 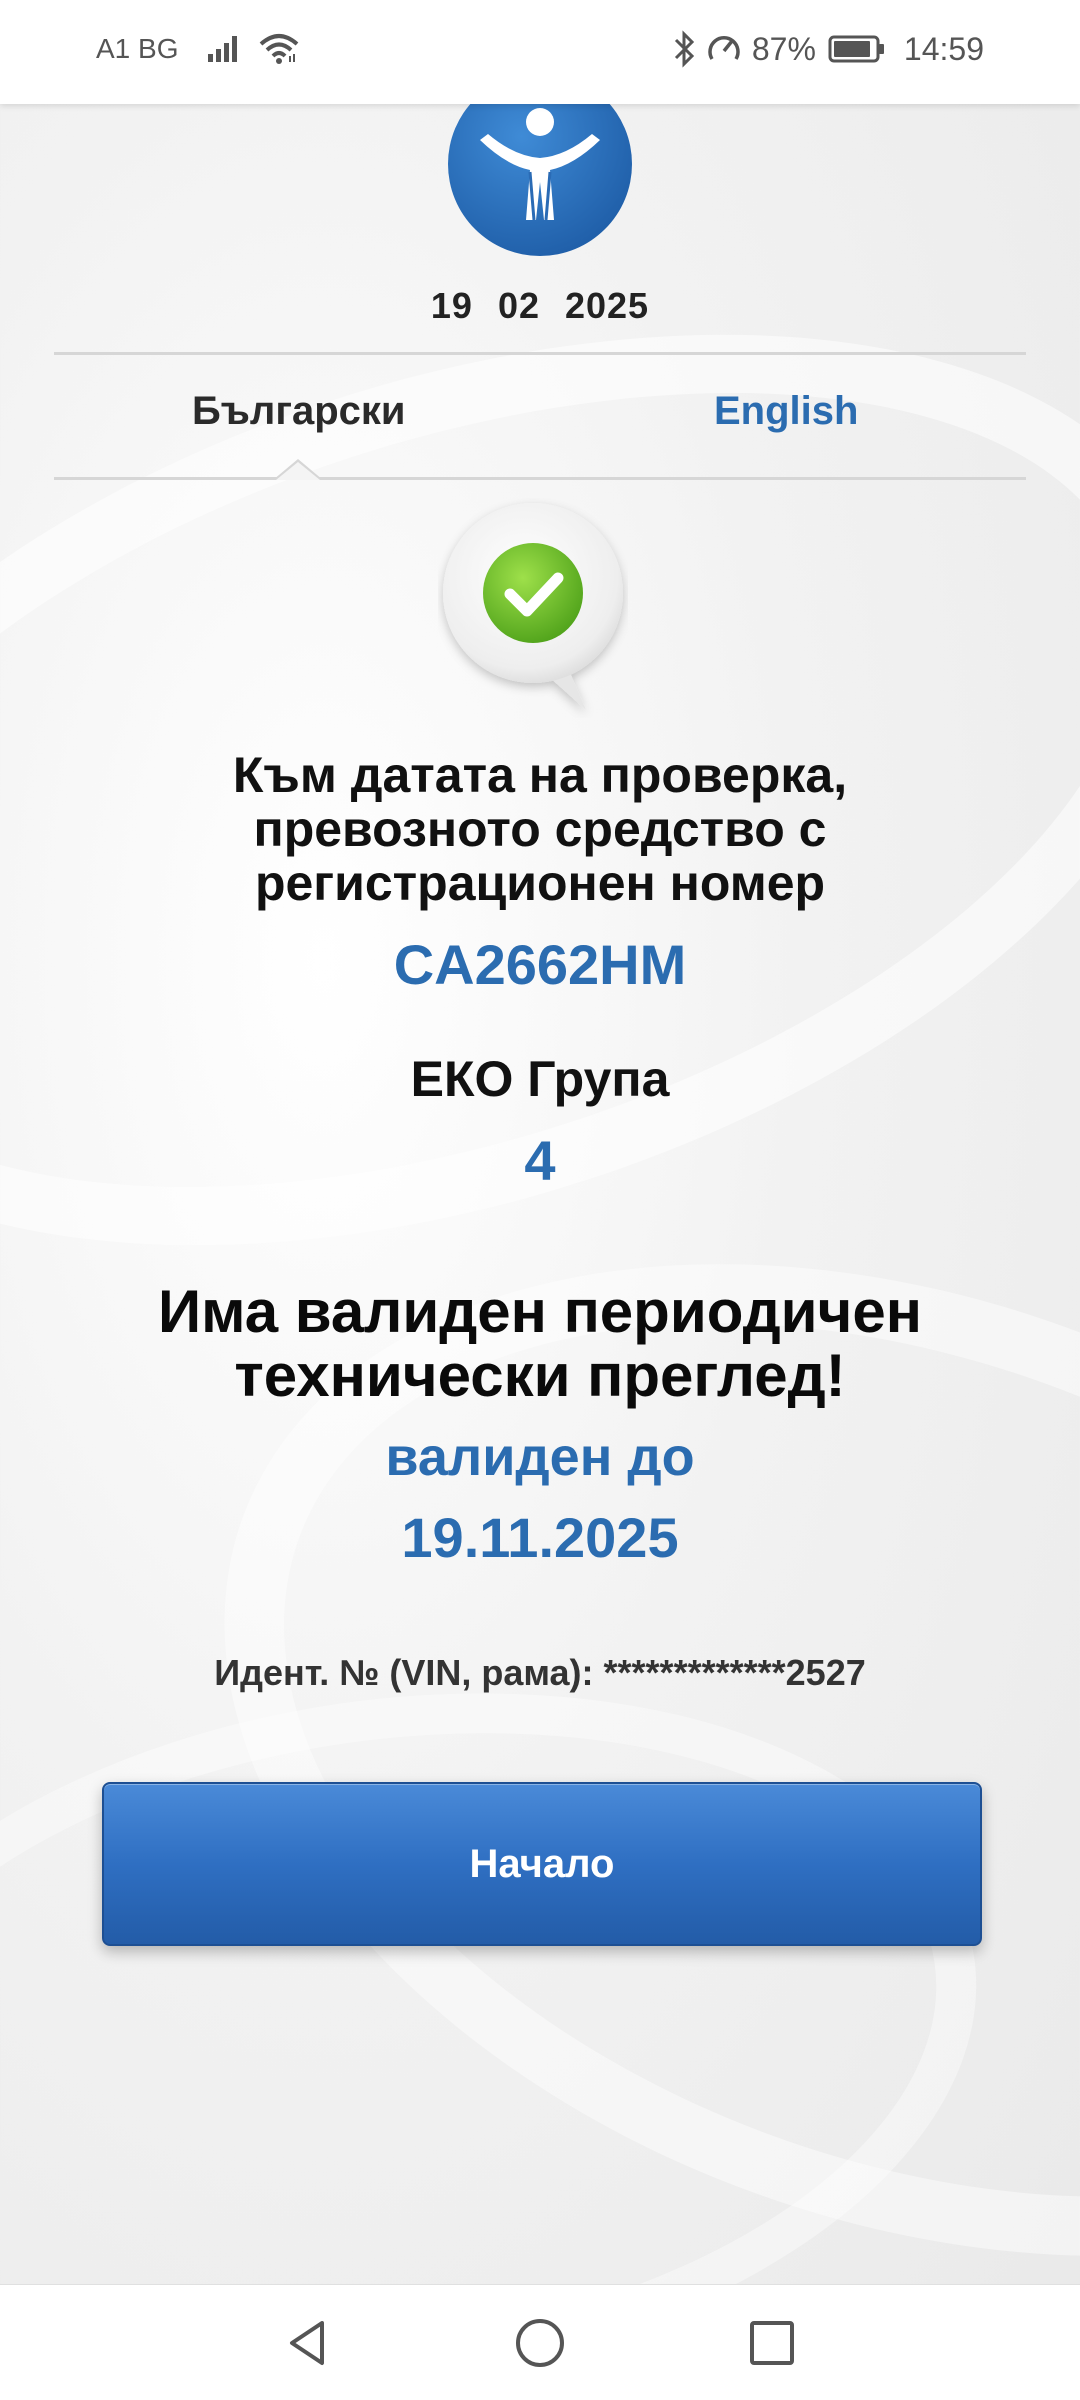 I want to click on language-tabs: Български English, so click(x=540, y=416).